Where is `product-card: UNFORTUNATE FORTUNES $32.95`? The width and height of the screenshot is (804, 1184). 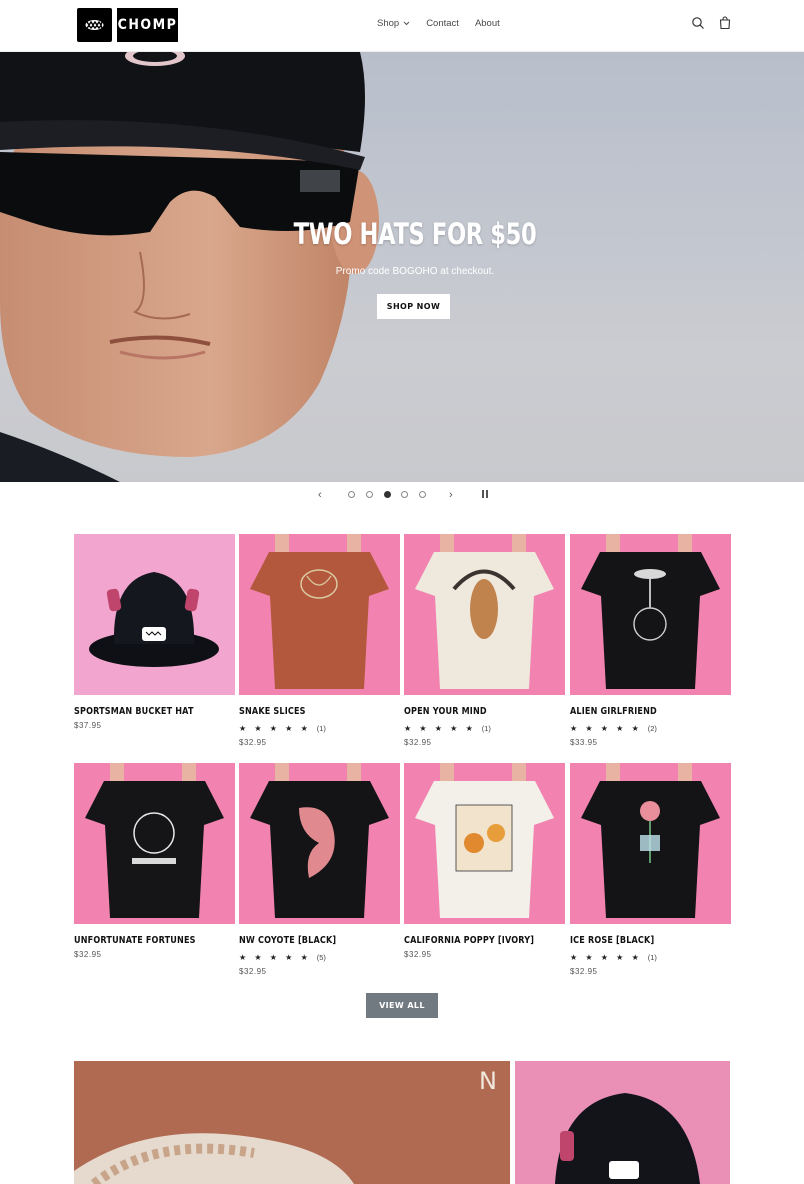 product-card: UNFORTUNATE FORTUNES $32.95 is located at coordinates (155, 861).